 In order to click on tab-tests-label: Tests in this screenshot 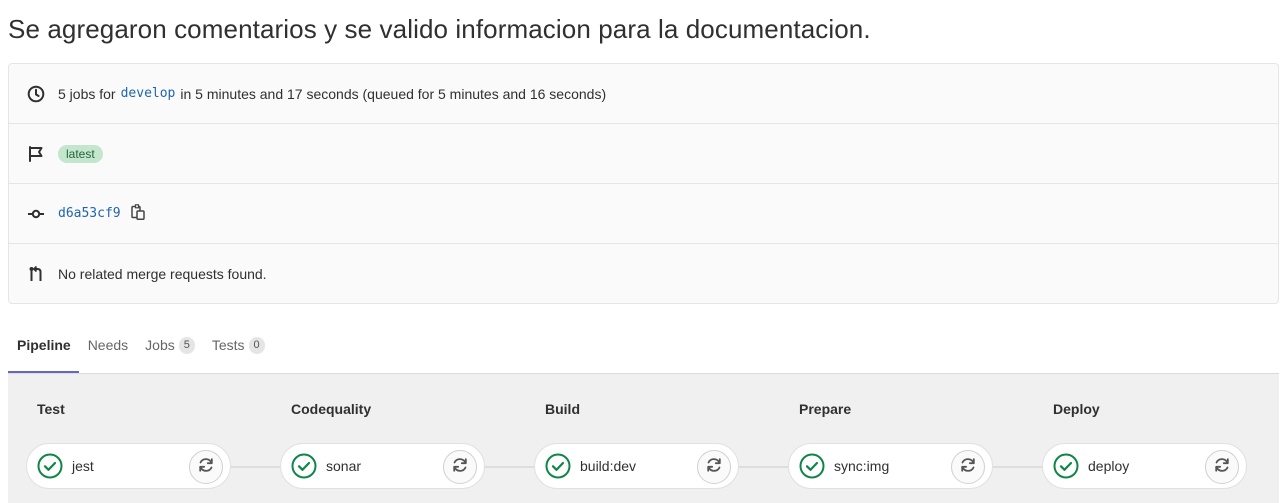, I will do `click(228, 345)`.